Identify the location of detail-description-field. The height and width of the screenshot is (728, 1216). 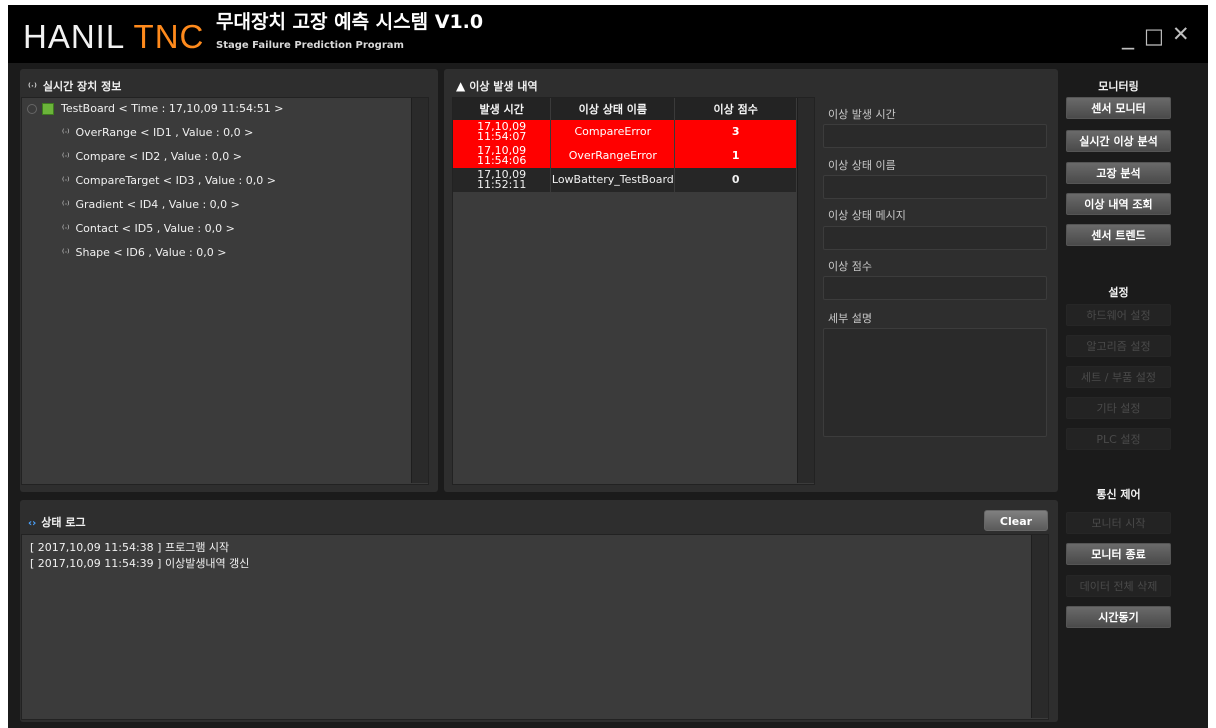
(935, 382).